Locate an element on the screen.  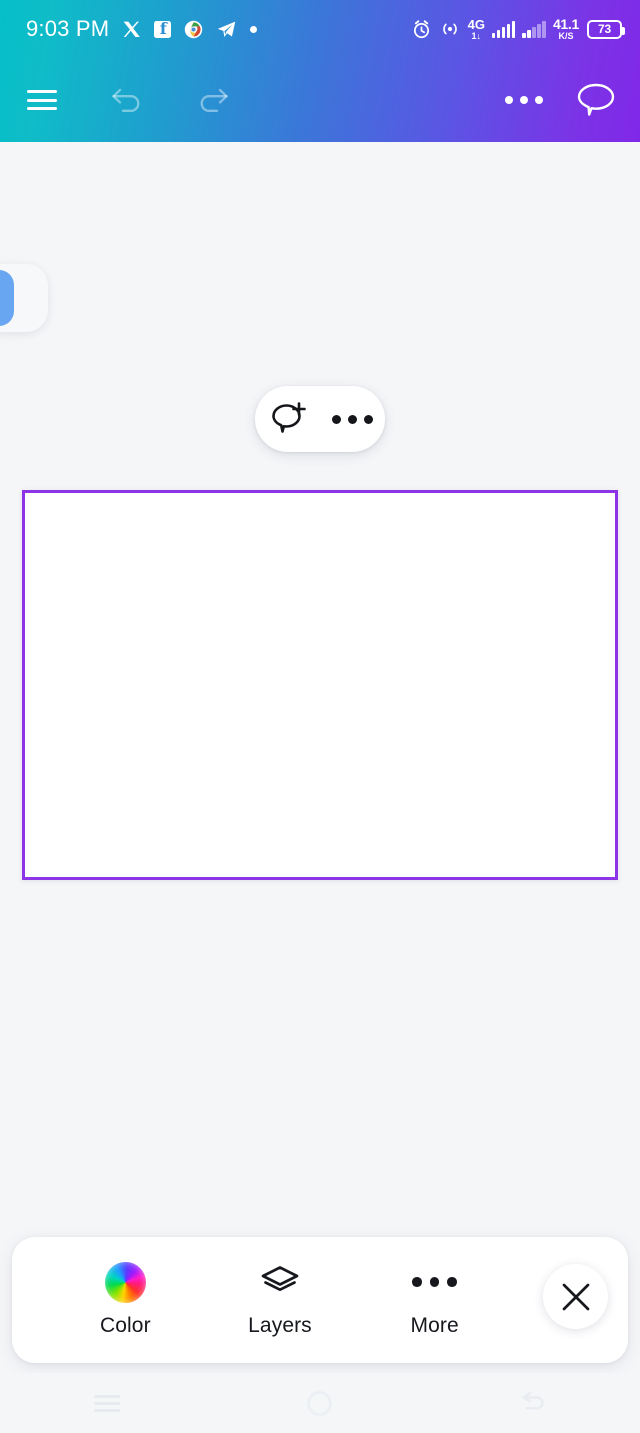
status-bar-right: 4G 1↓ 41.1 K/S 73 is located at coordinates (518, 28).